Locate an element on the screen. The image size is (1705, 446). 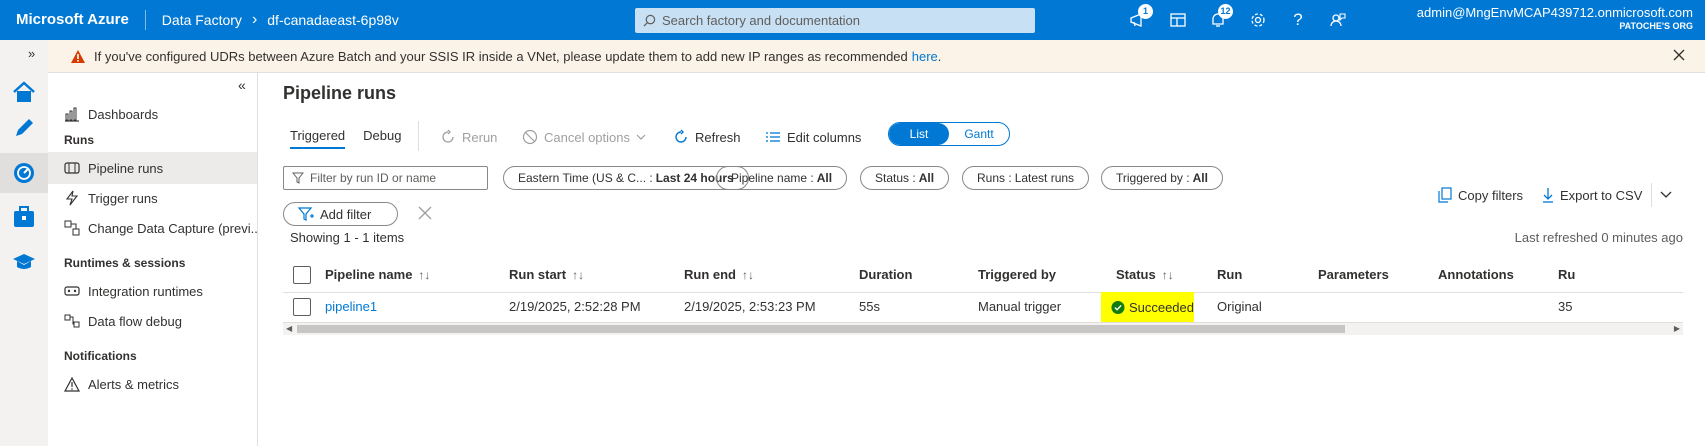
learning-icon is located at coordinates (24, 262).